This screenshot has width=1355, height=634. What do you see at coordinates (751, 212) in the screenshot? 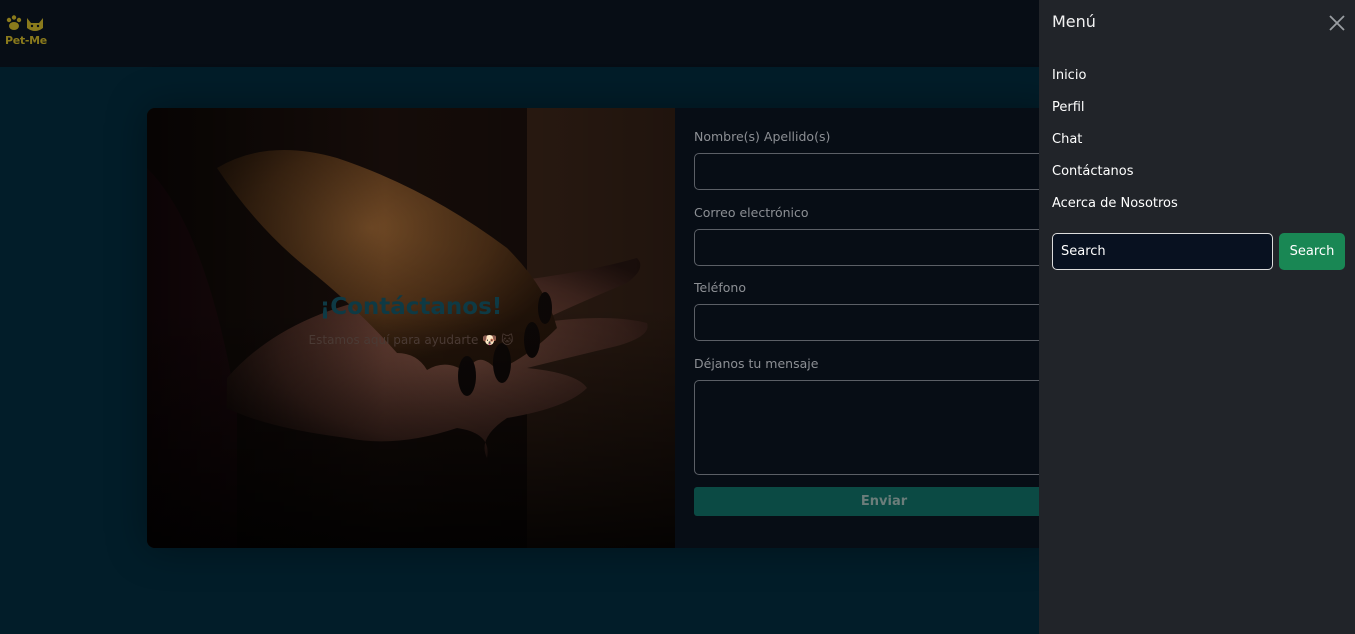
I see `email-label: Correo electrónico` at bounding box center [751, 212].